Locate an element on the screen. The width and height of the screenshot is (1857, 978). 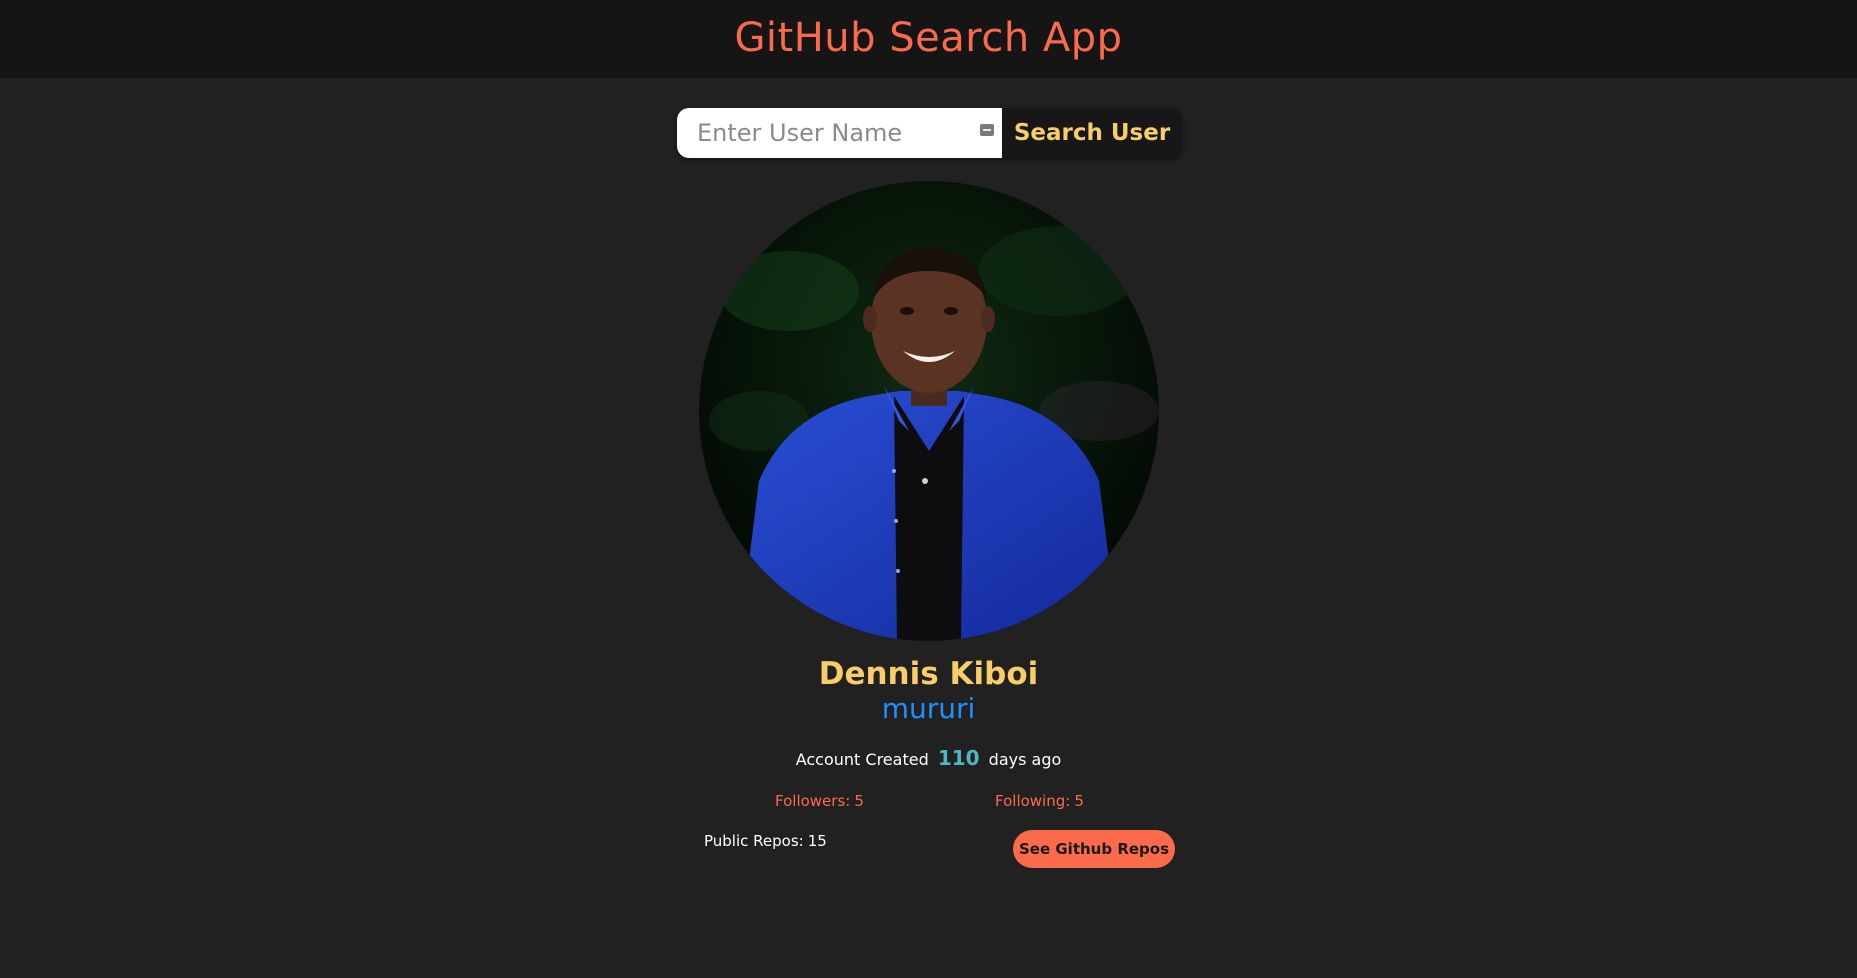
key-icon is located at coordinates (987, 130).